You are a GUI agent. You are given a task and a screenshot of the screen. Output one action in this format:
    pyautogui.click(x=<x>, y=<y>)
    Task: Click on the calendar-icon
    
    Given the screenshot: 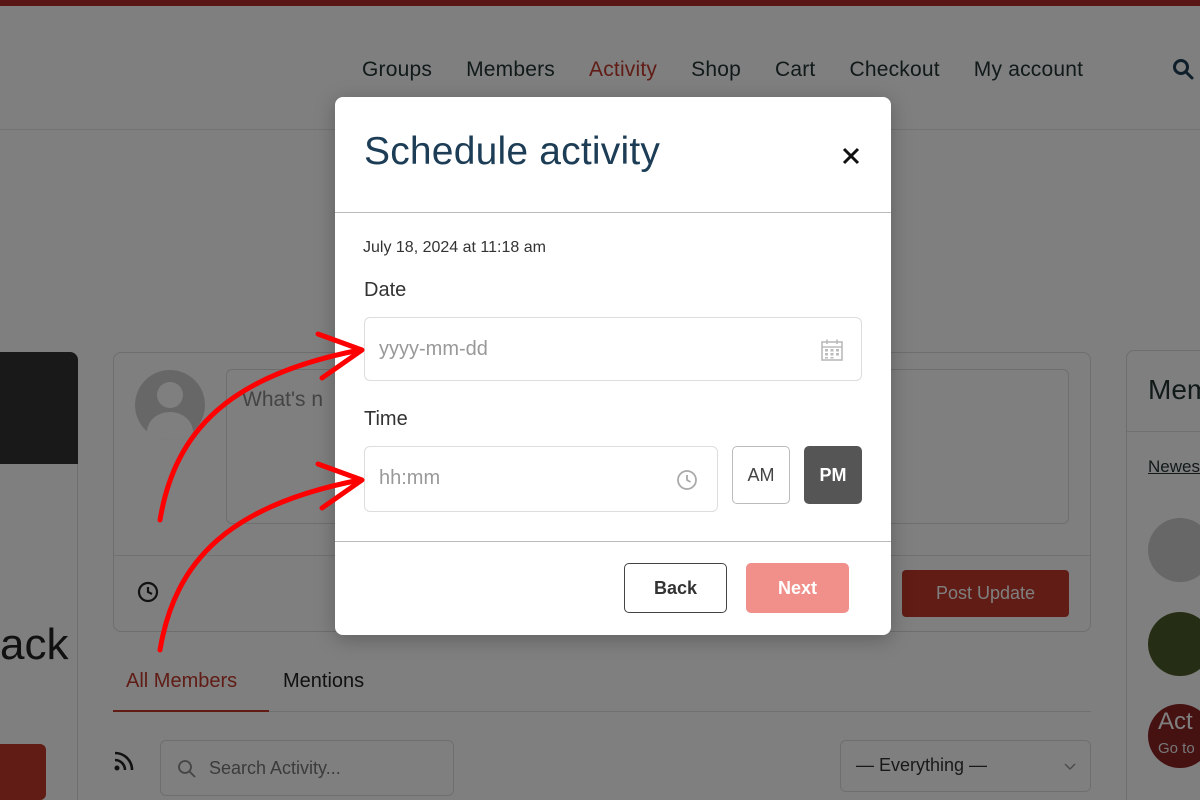 What is the action you would take?
    pyautogui.click(x=832, y=350)
    